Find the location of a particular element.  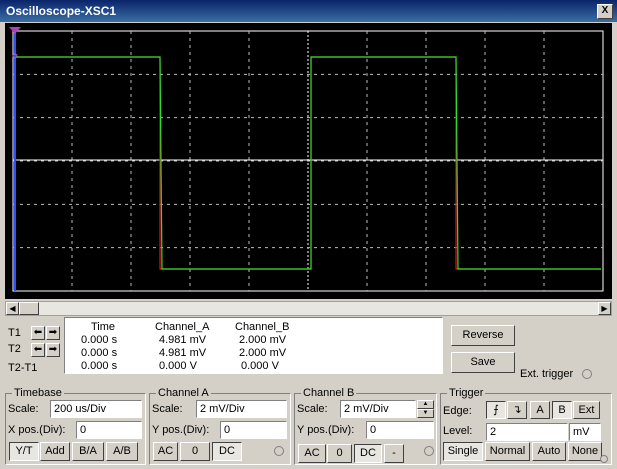

trigger-single-button: Single is located at coordinates (463, 451).